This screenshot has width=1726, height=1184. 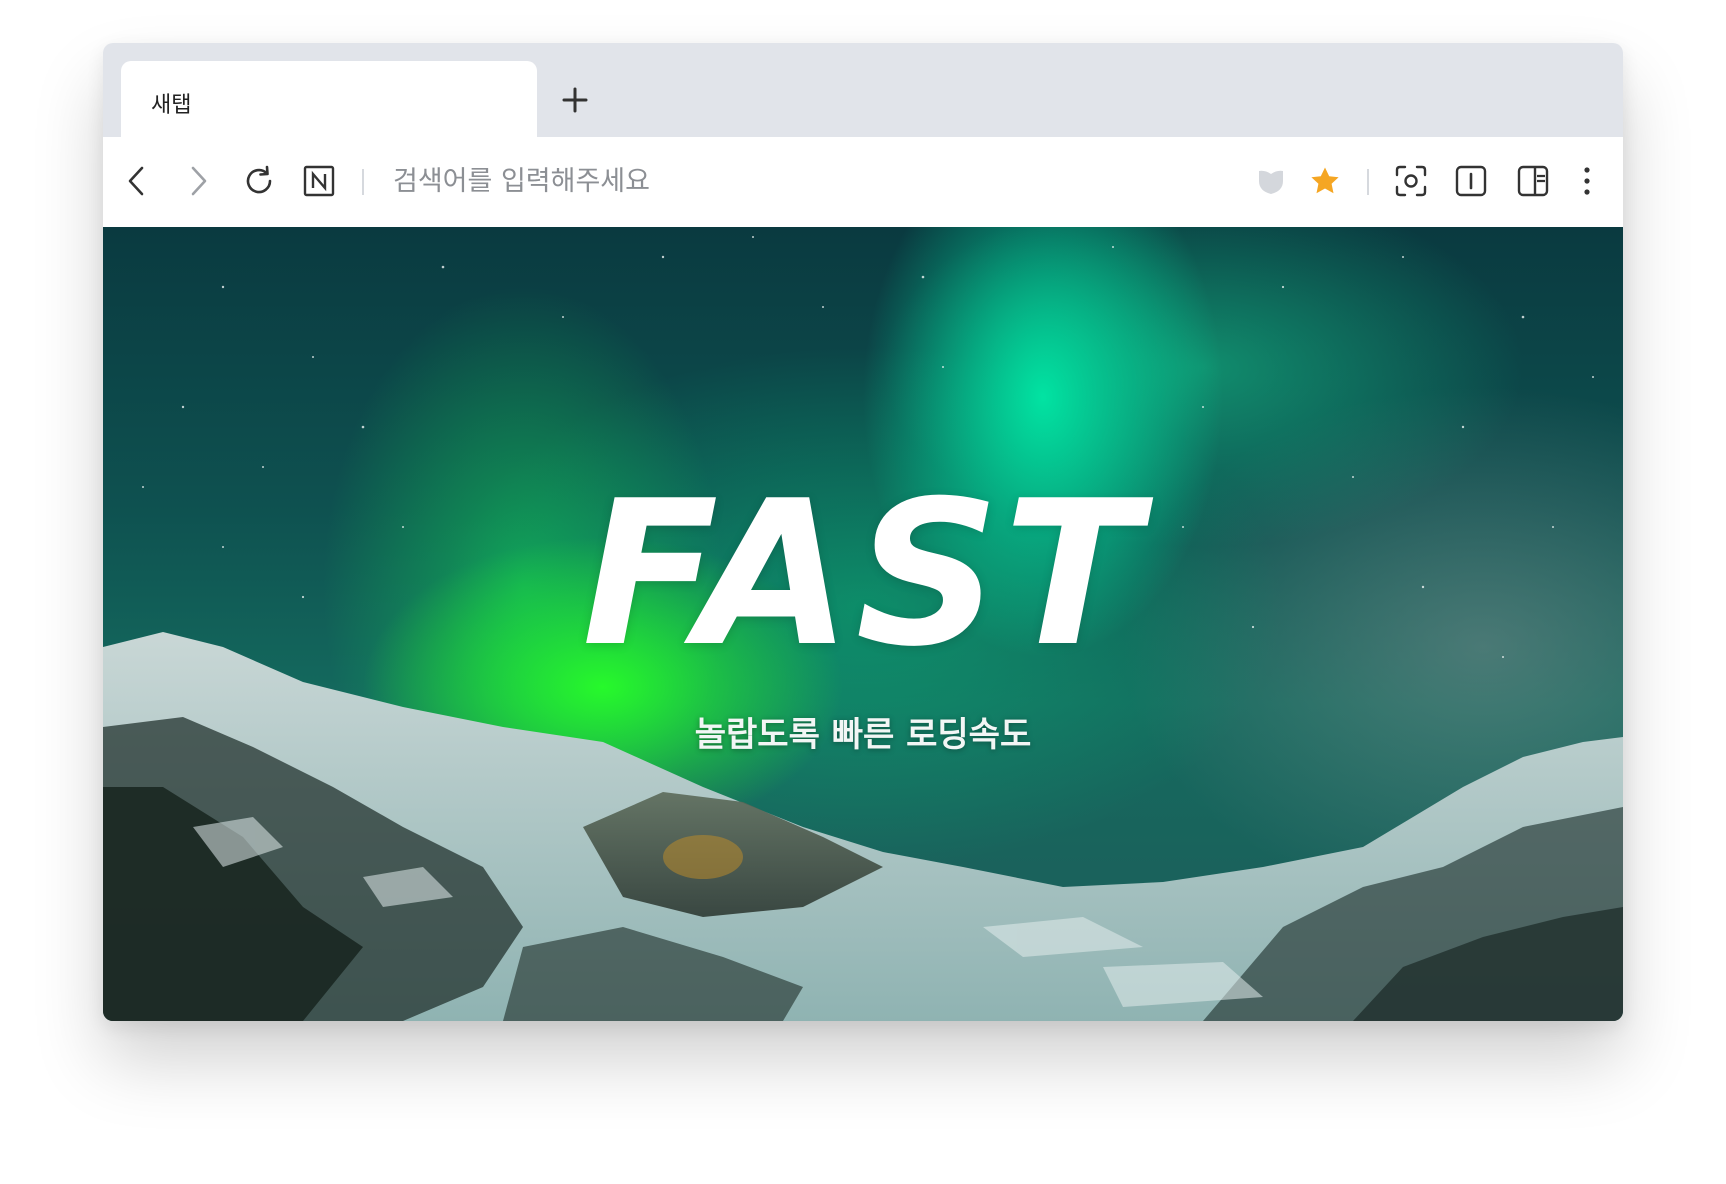 I want to click on chevron-right-icon, so click(x=199, y=181).